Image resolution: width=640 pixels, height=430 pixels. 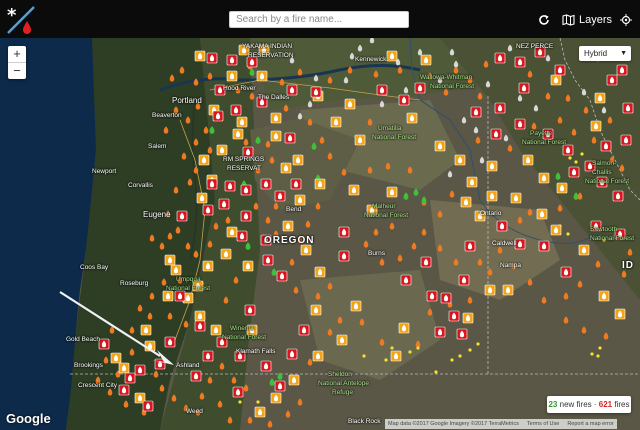 What do you see at coordinates (590, 424) in the screenshot?
I see `report-error-link: Report a map error` at bounding box center [590, 424].